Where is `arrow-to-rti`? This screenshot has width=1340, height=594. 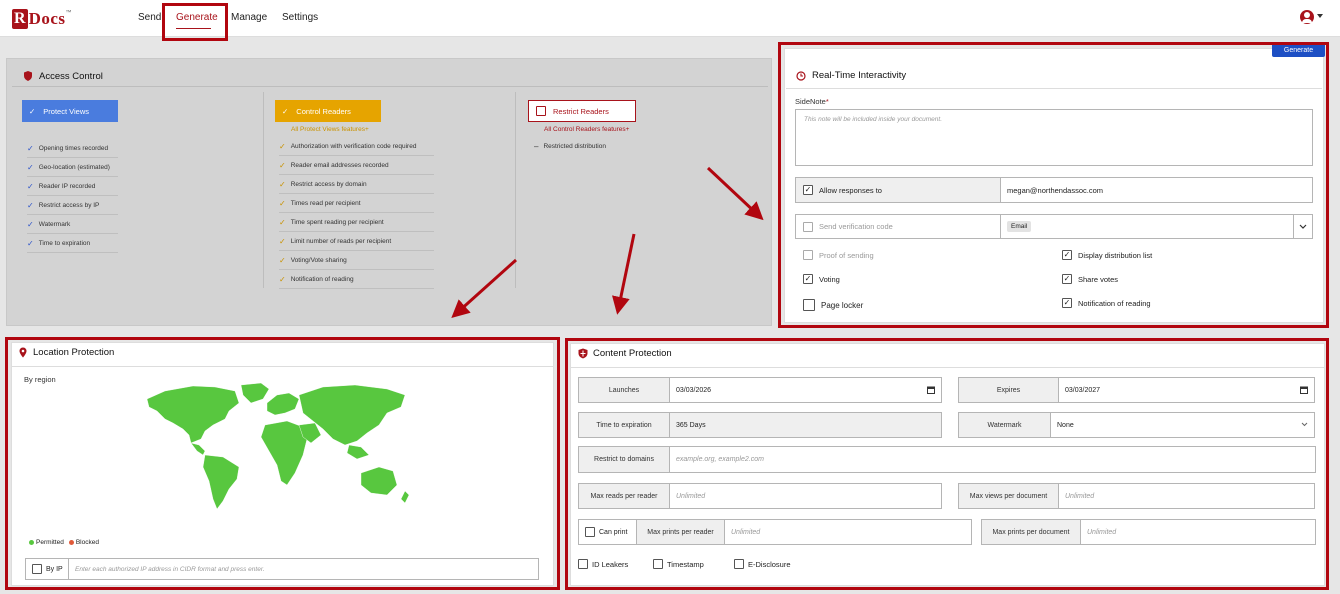 arrow-to-rti is located at coordinates (735, 193).